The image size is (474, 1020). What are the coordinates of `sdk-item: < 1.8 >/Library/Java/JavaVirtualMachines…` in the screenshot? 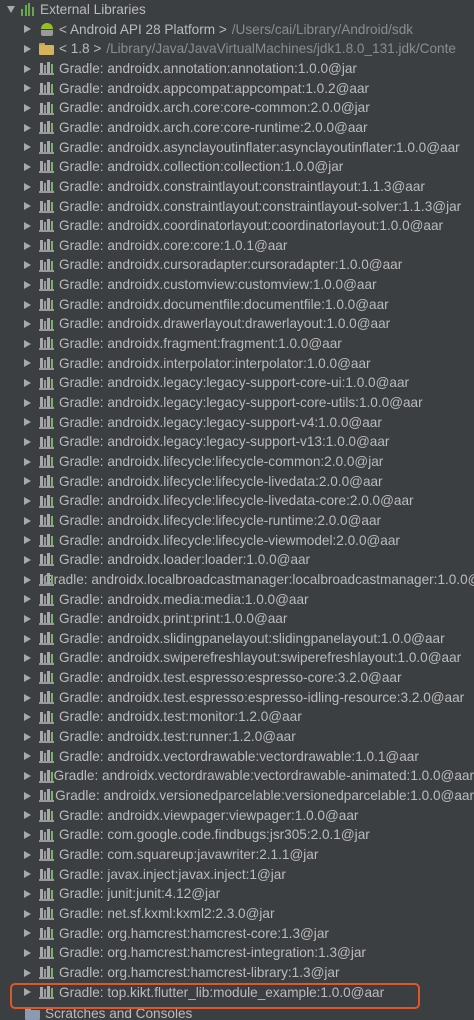 It's located at (237, 49).